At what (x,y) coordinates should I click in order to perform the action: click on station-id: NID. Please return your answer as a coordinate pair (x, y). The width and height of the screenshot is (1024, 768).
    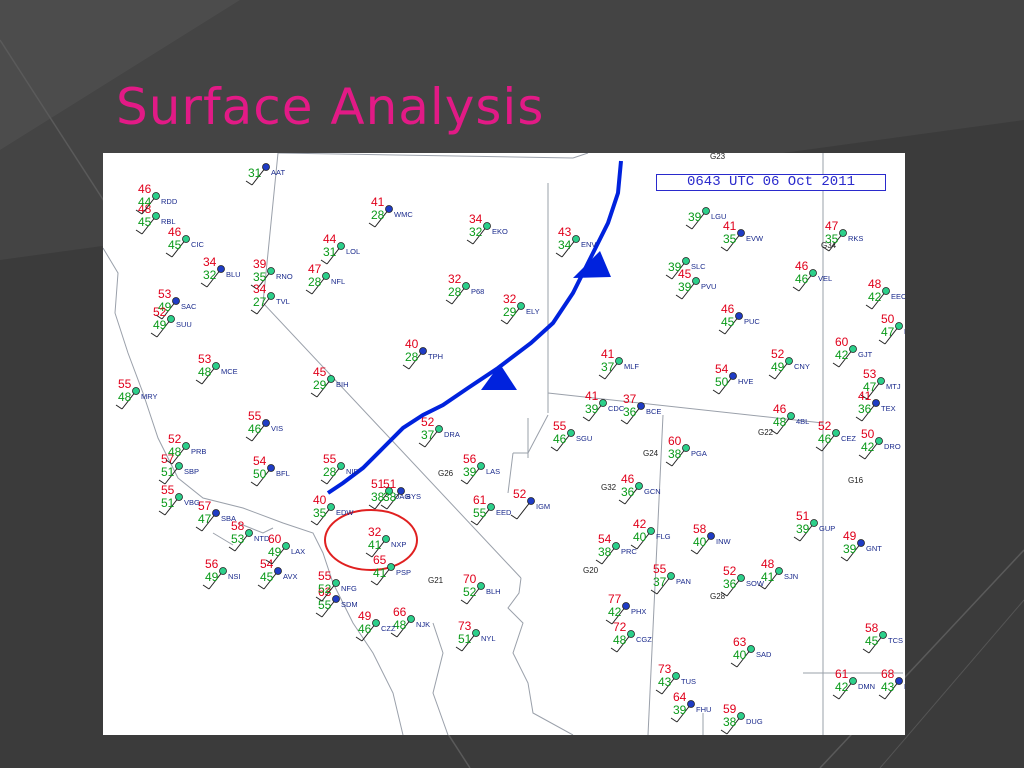
    Looking at the image, I should click on (353, 471).